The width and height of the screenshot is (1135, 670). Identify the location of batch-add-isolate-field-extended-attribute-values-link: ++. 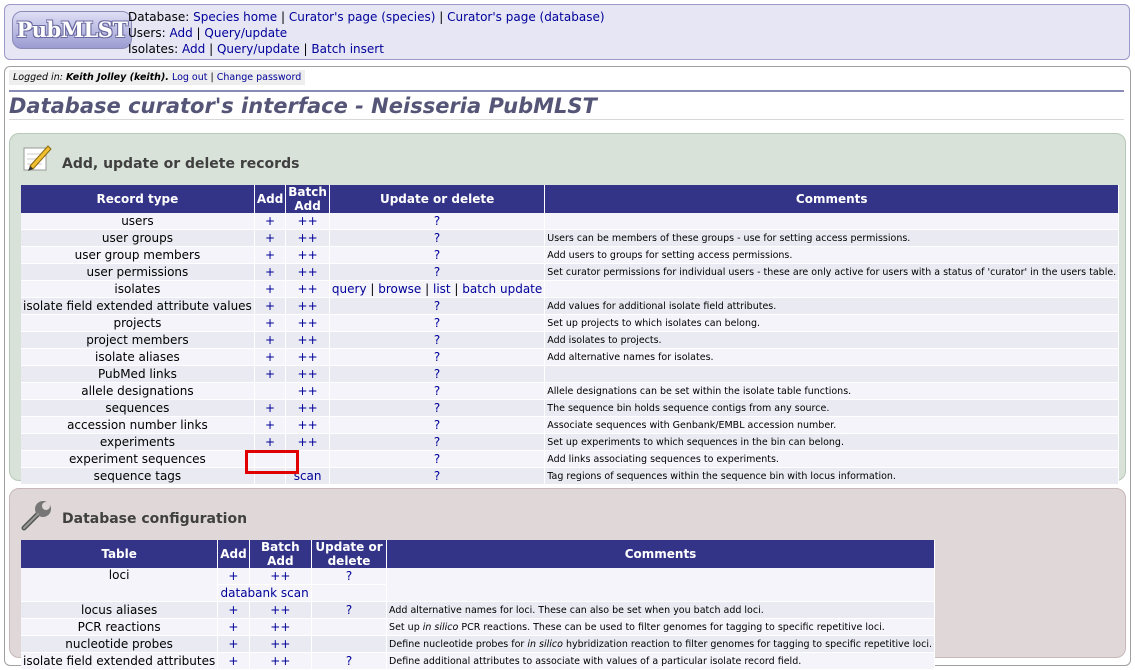
(308, 306).